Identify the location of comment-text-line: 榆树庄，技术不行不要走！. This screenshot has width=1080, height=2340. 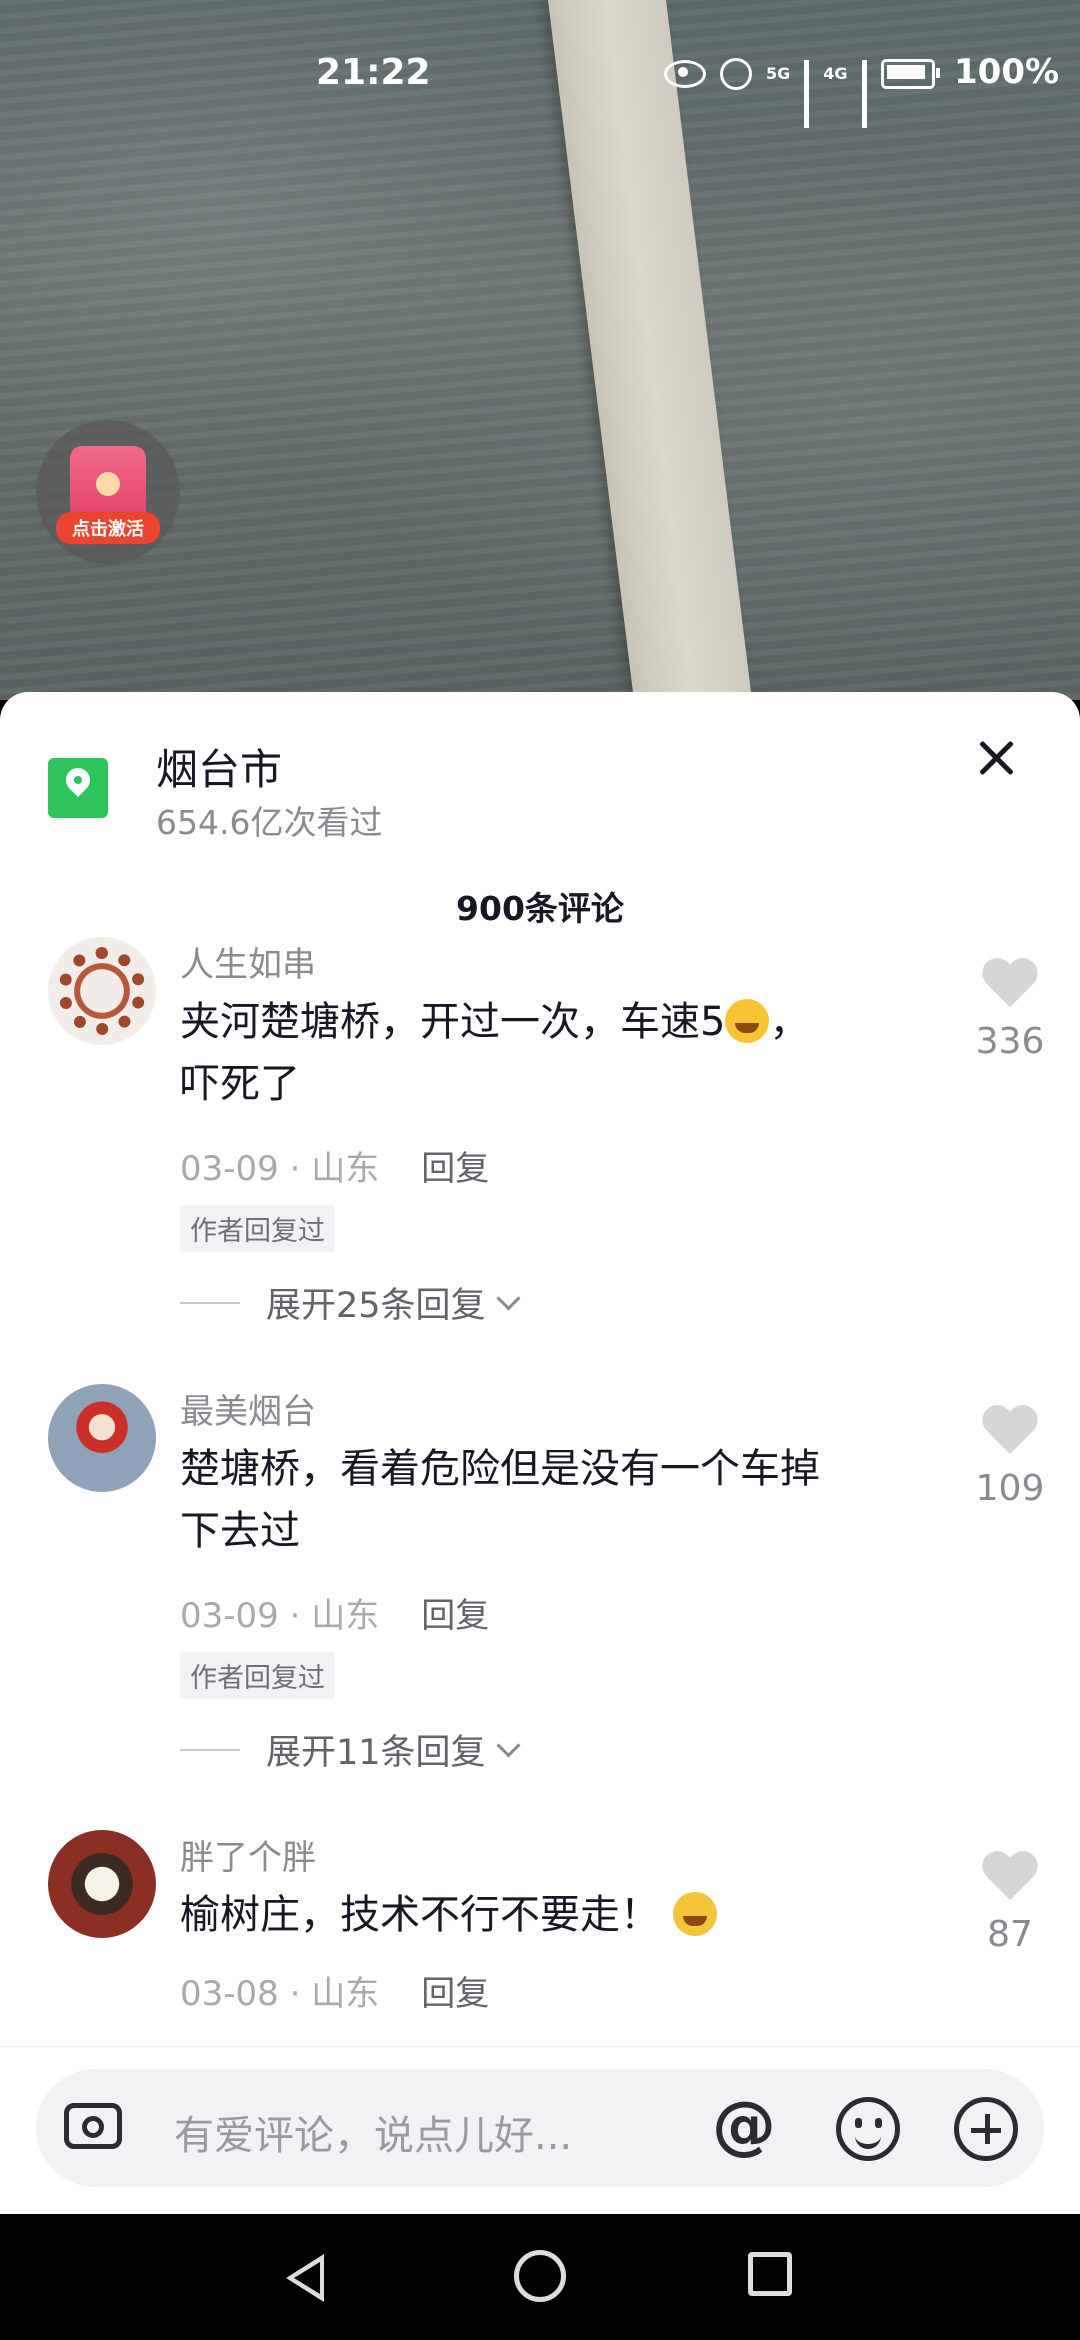
(420, 1915).